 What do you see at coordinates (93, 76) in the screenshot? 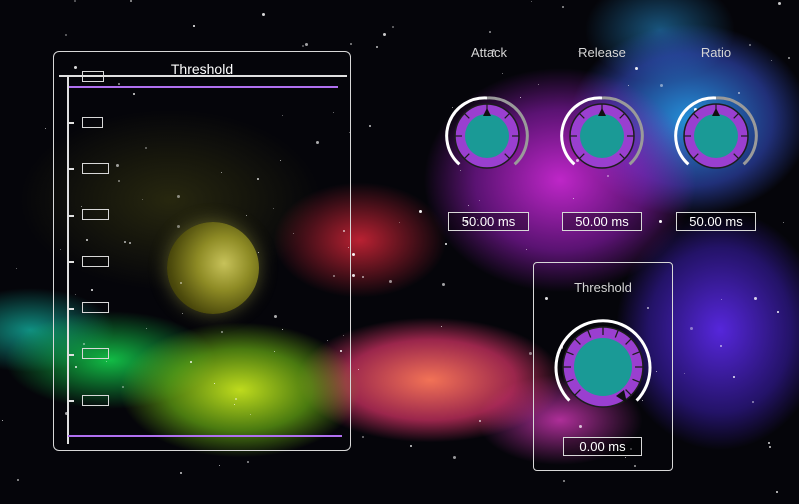
I see `threshold-handle` at bounding box center [93, 76].